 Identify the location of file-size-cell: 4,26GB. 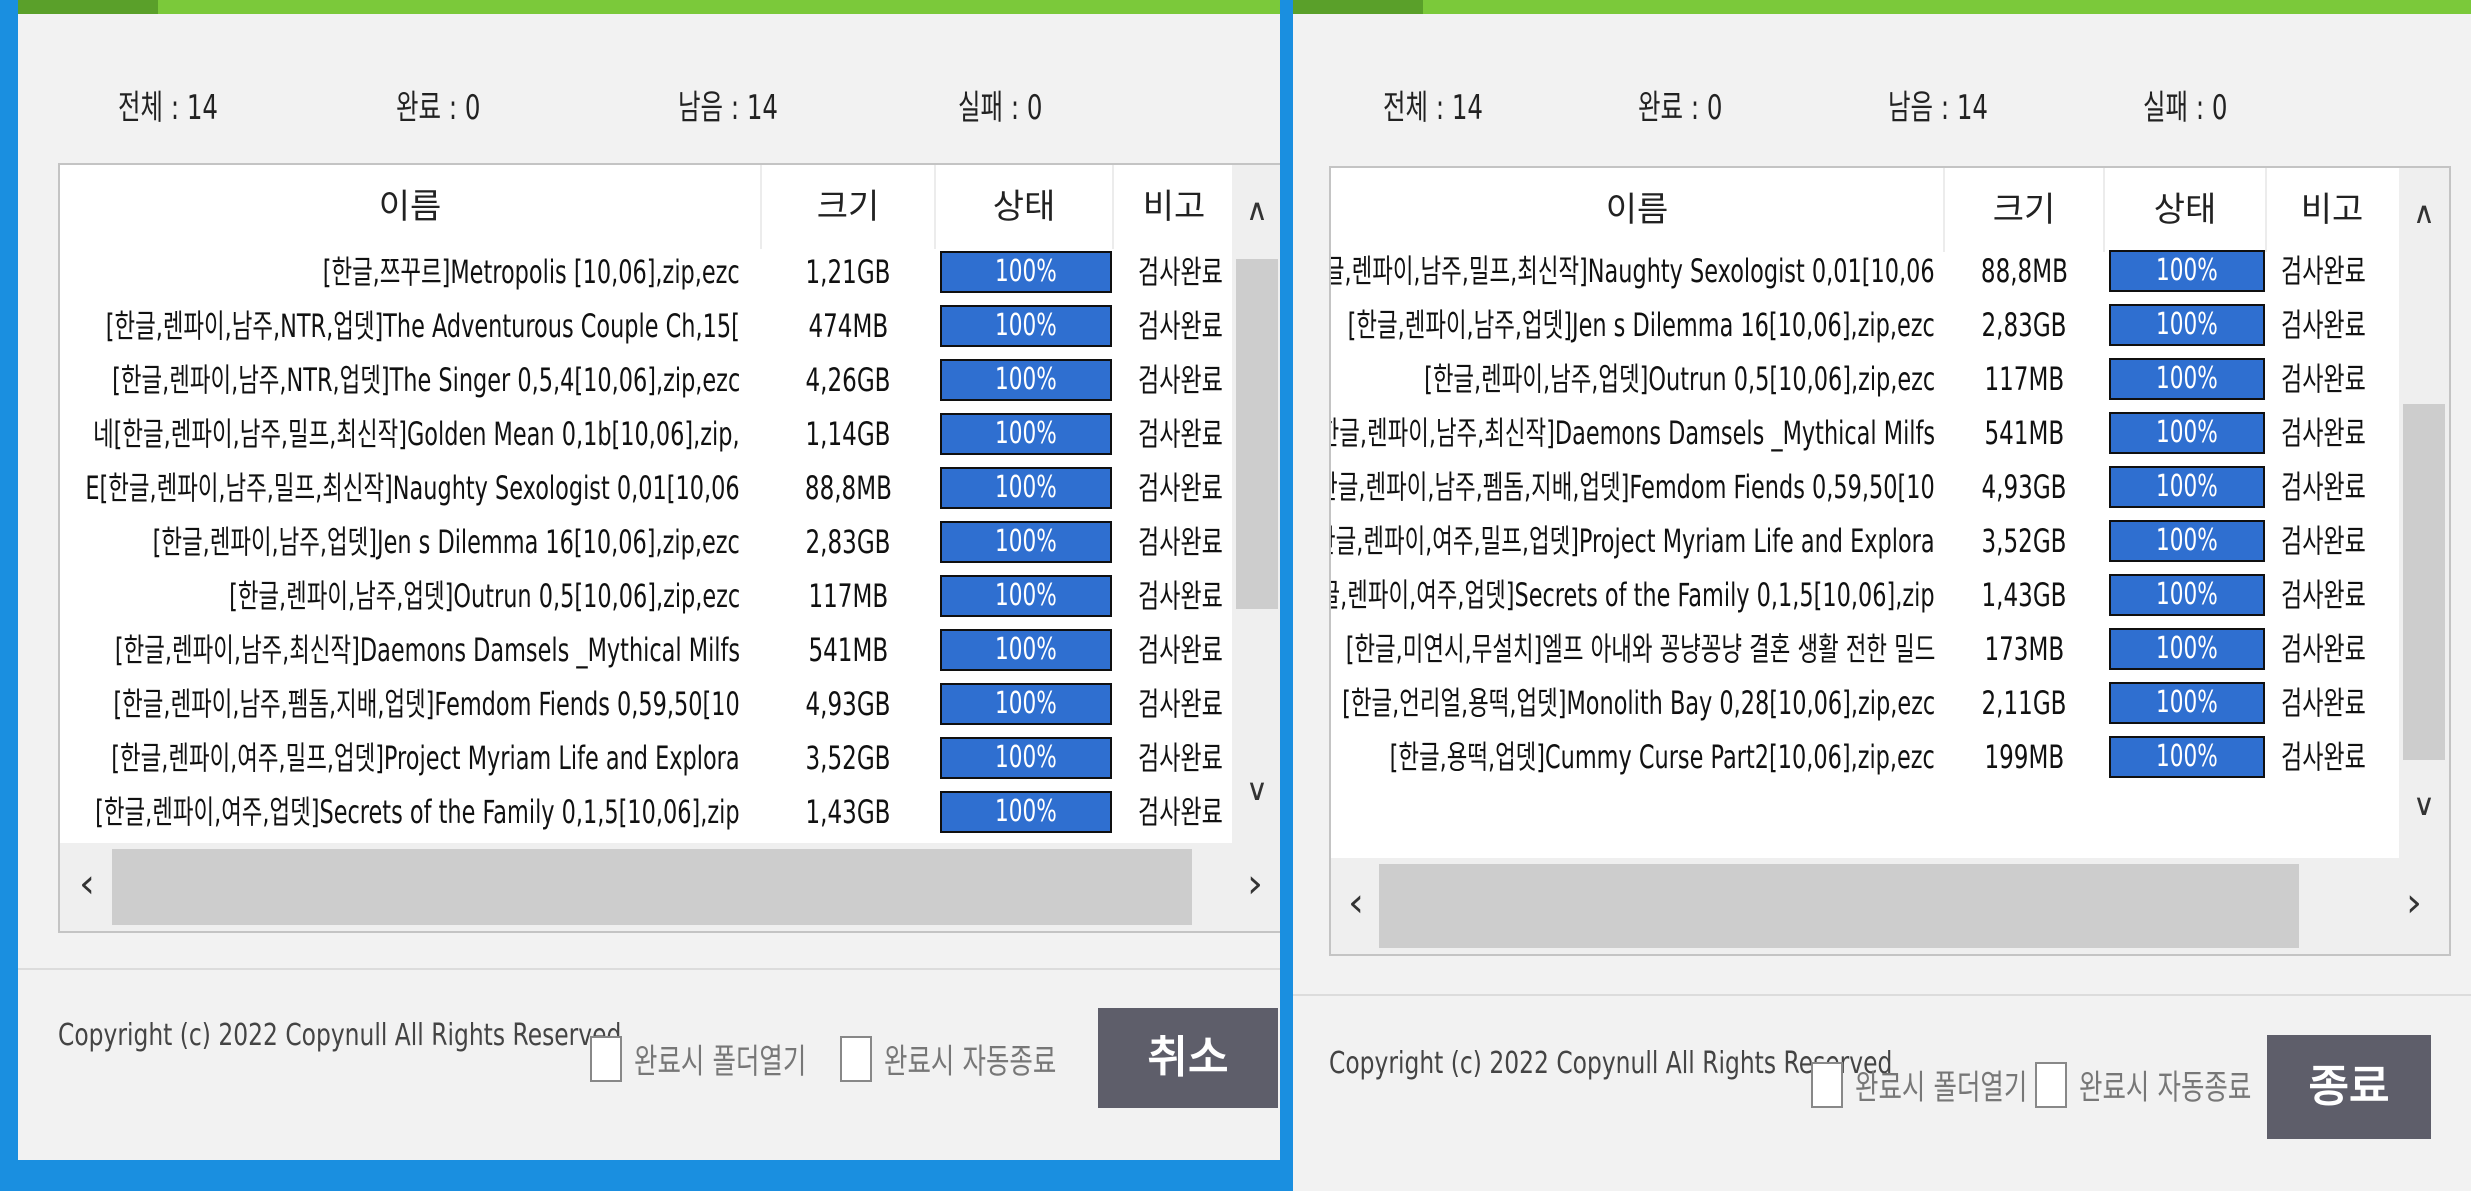
(848, 380).